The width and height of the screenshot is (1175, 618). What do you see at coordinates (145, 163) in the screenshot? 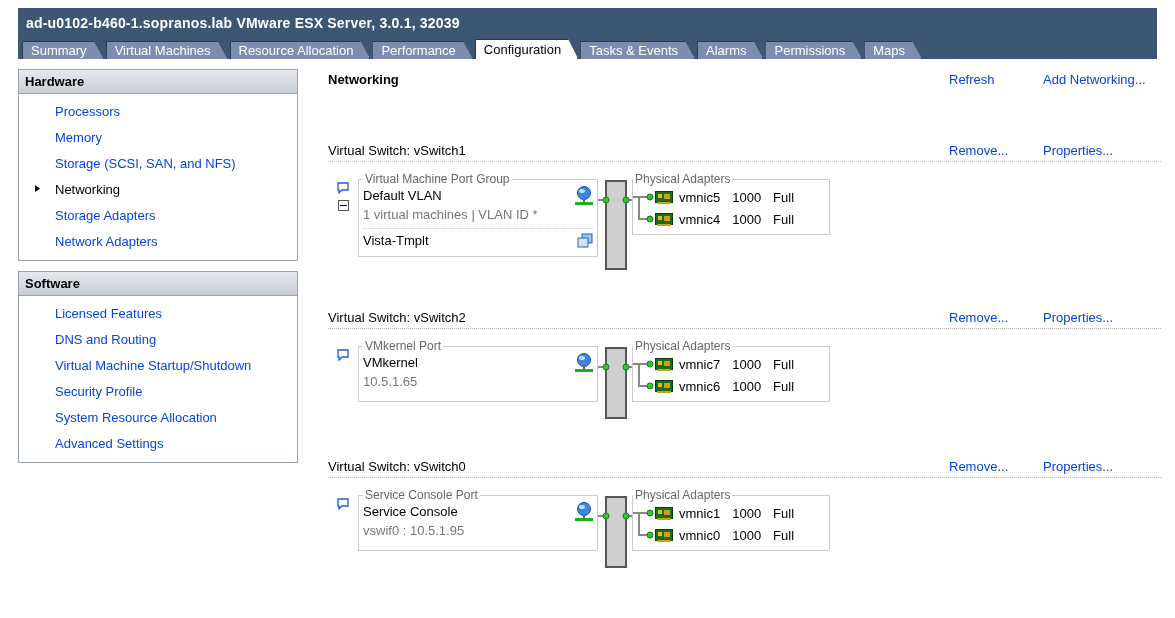
I see `sidebar-link: Storage (SCSI, SAN, and NFS)` at bounding box center [145, 163].